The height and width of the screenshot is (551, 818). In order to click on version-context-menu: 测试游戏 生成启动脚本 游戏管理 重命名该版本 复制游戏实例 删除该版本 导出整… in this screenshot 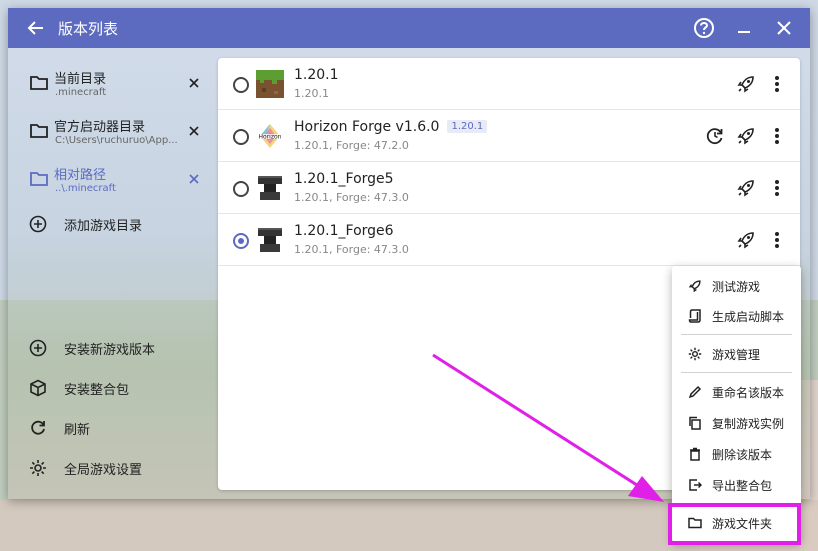, I will do `click(736, 404)`.